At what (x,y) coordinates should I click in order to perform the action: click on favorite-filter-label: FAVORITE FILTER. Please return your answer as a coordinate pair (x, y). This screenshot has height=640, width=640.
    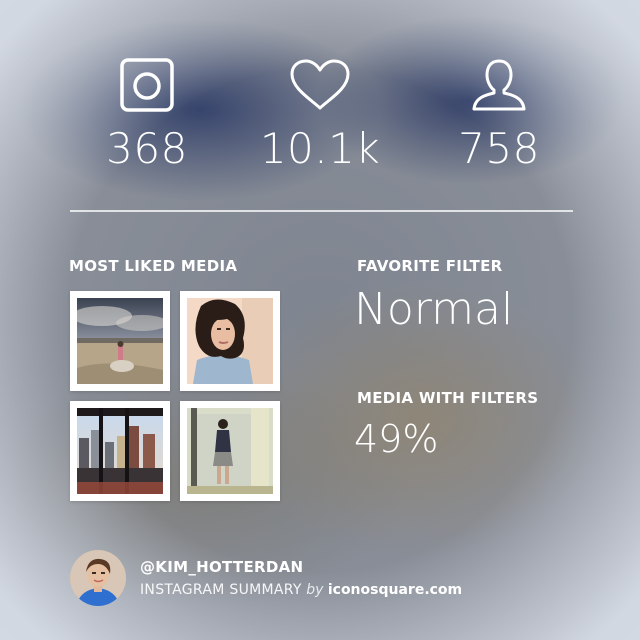
    Looking at the image, I should click on (430, 266).